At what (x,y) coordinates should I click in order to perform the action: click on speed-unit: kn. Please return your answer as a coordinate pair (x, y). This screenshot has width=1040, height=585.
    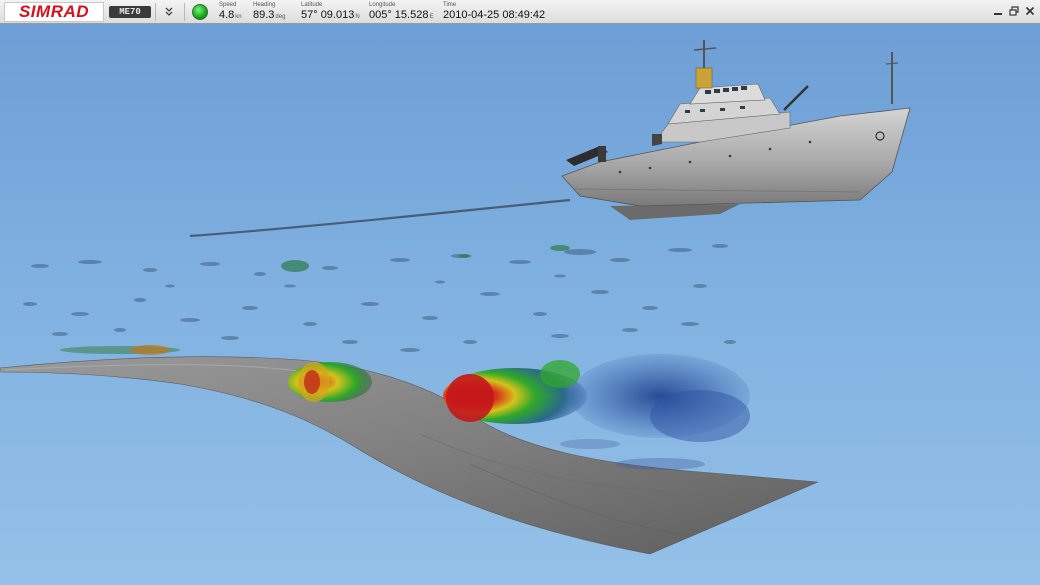
    Looking at the image, I should click on (238, 17).